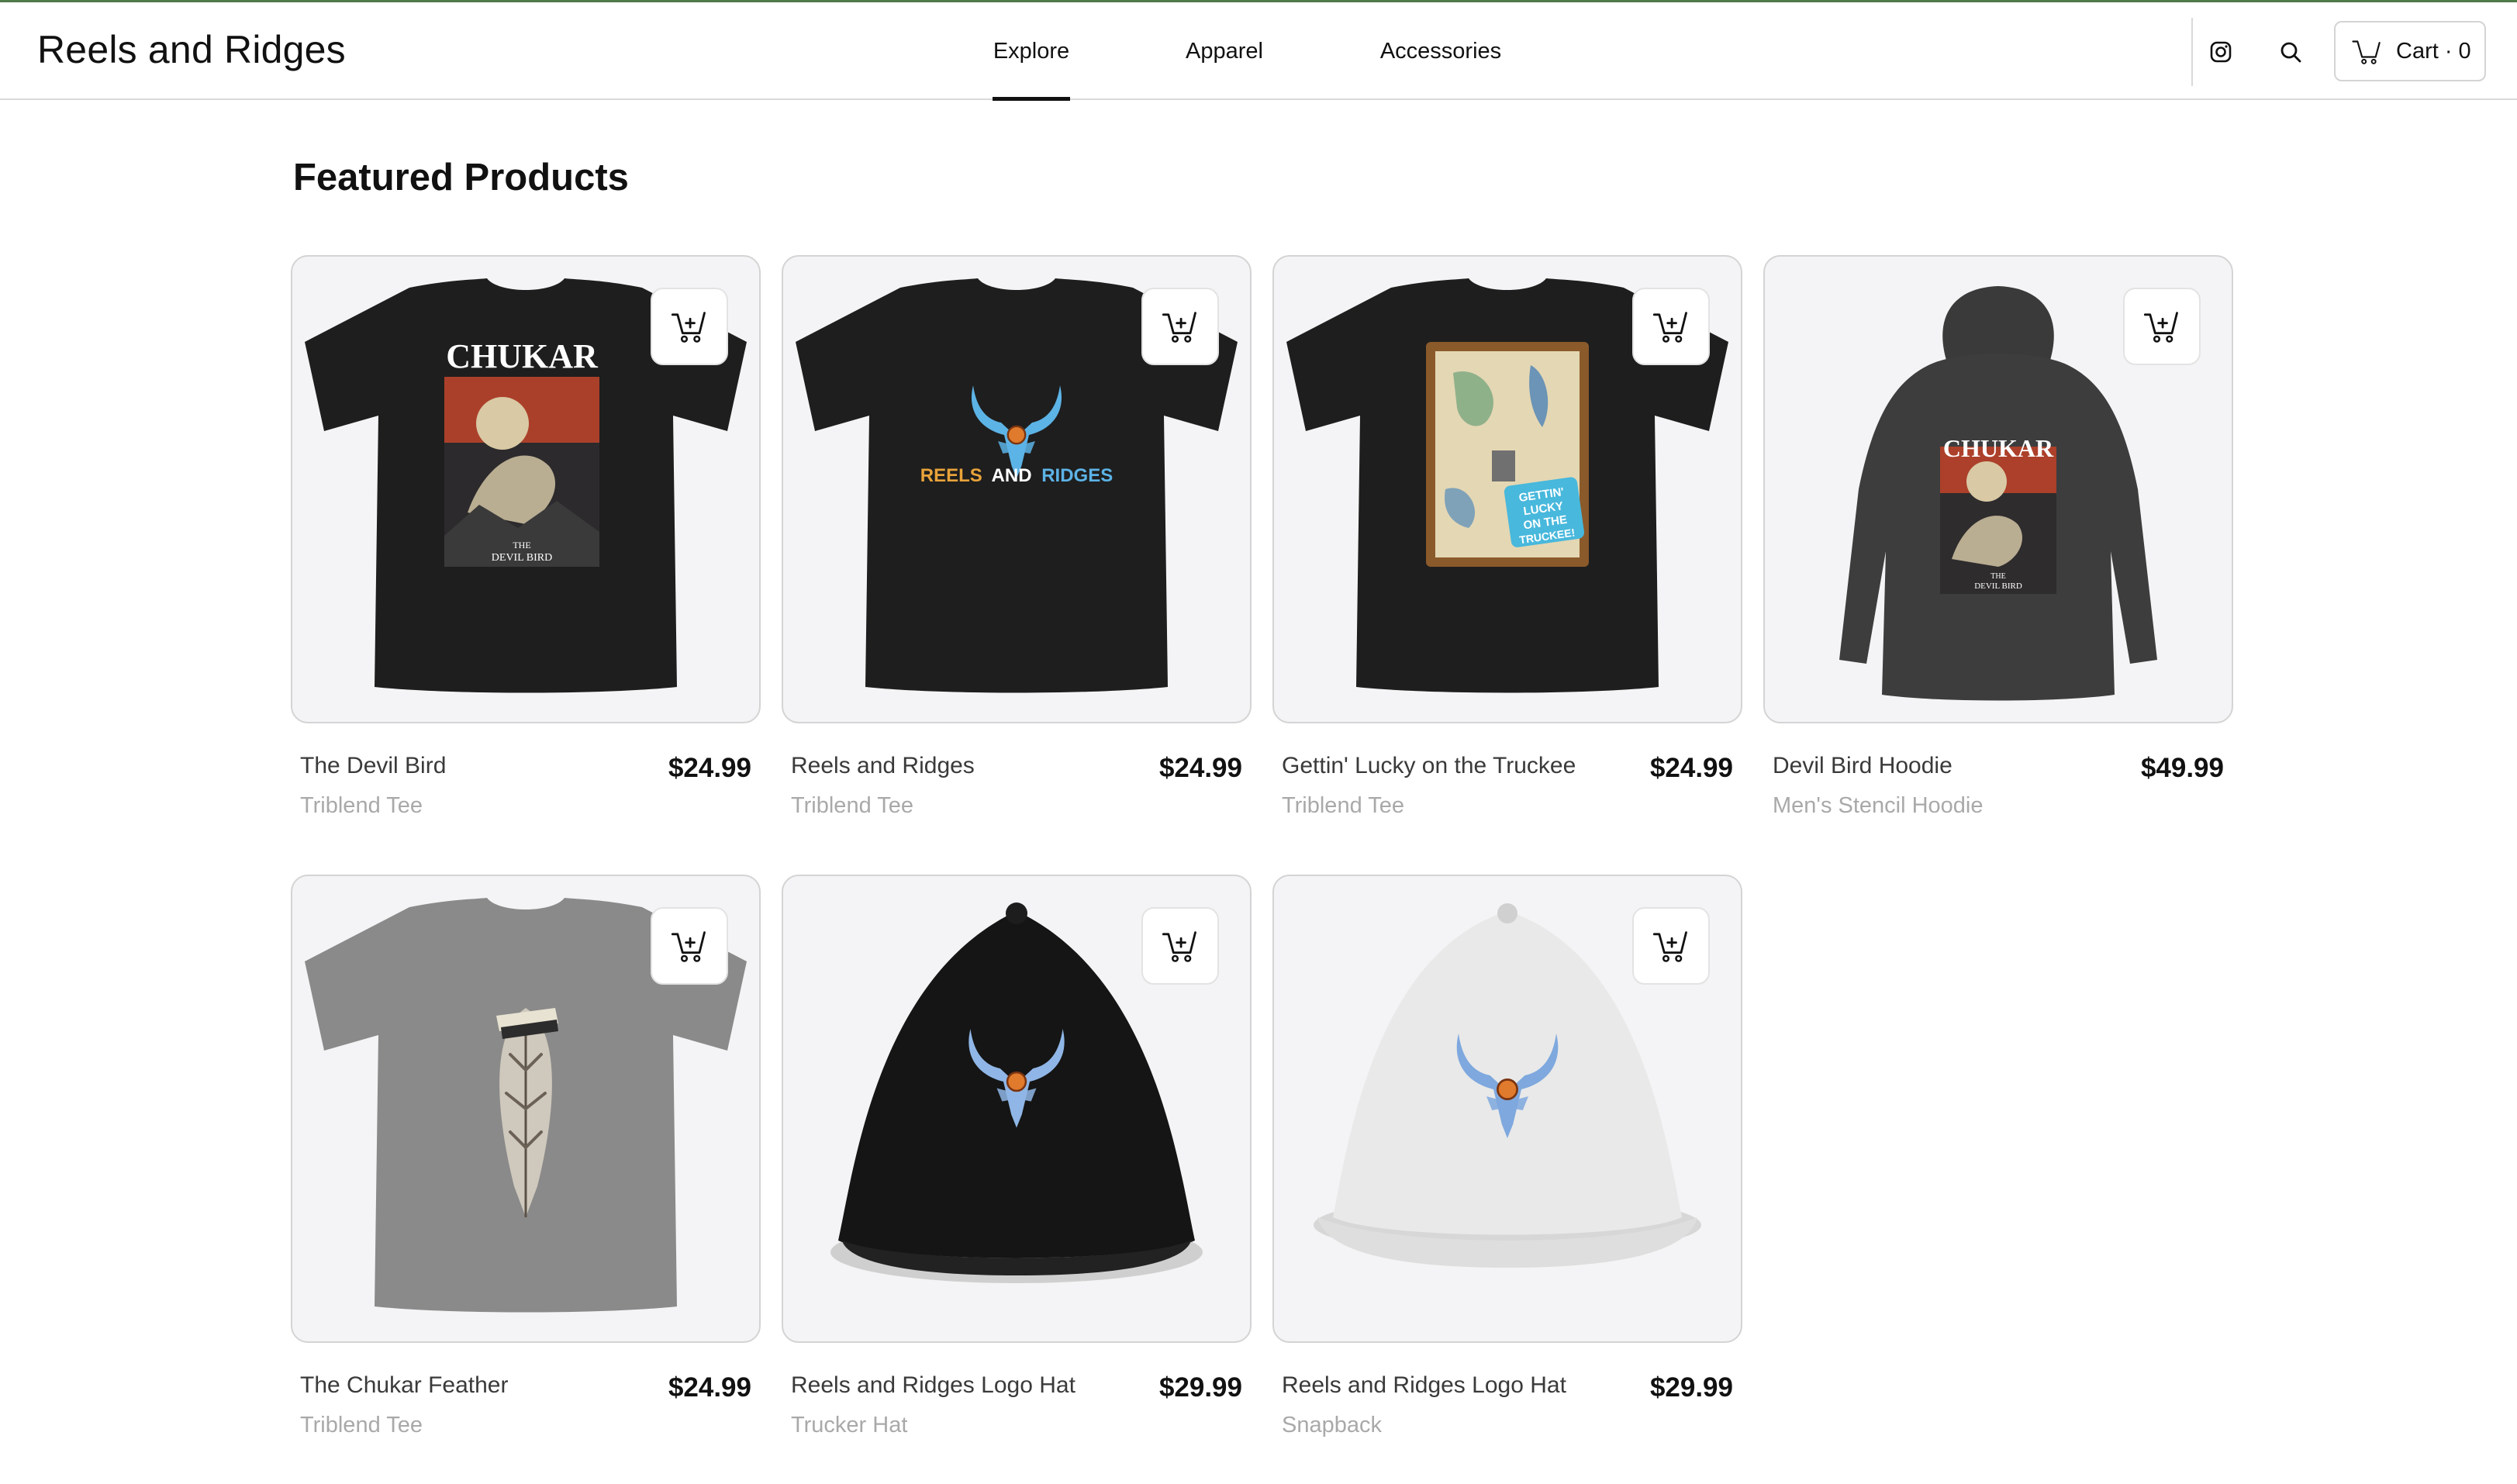 This screenshot has width=2517, height=1484. I want to click on nav-explore: Explore, so click(1032, 52).